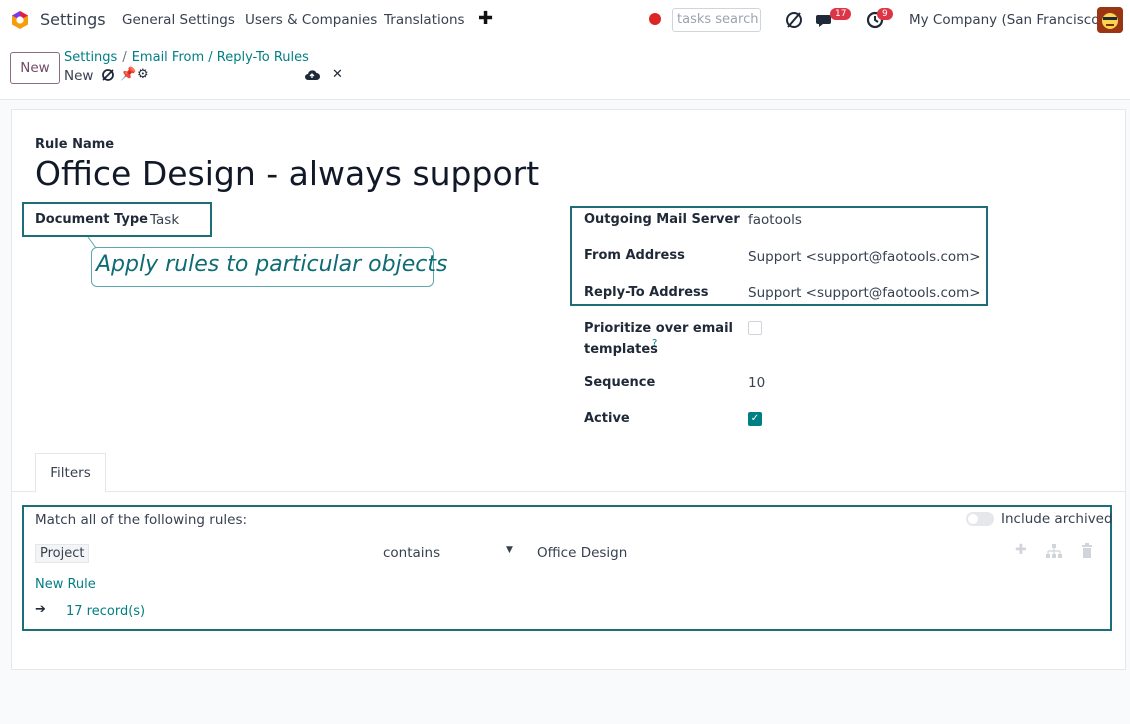 The width and height of the screenshot is (1130, 724). Describe the element at coordinates (312, 75) in the screenshot. I see `save-cloud-icon` at that location.